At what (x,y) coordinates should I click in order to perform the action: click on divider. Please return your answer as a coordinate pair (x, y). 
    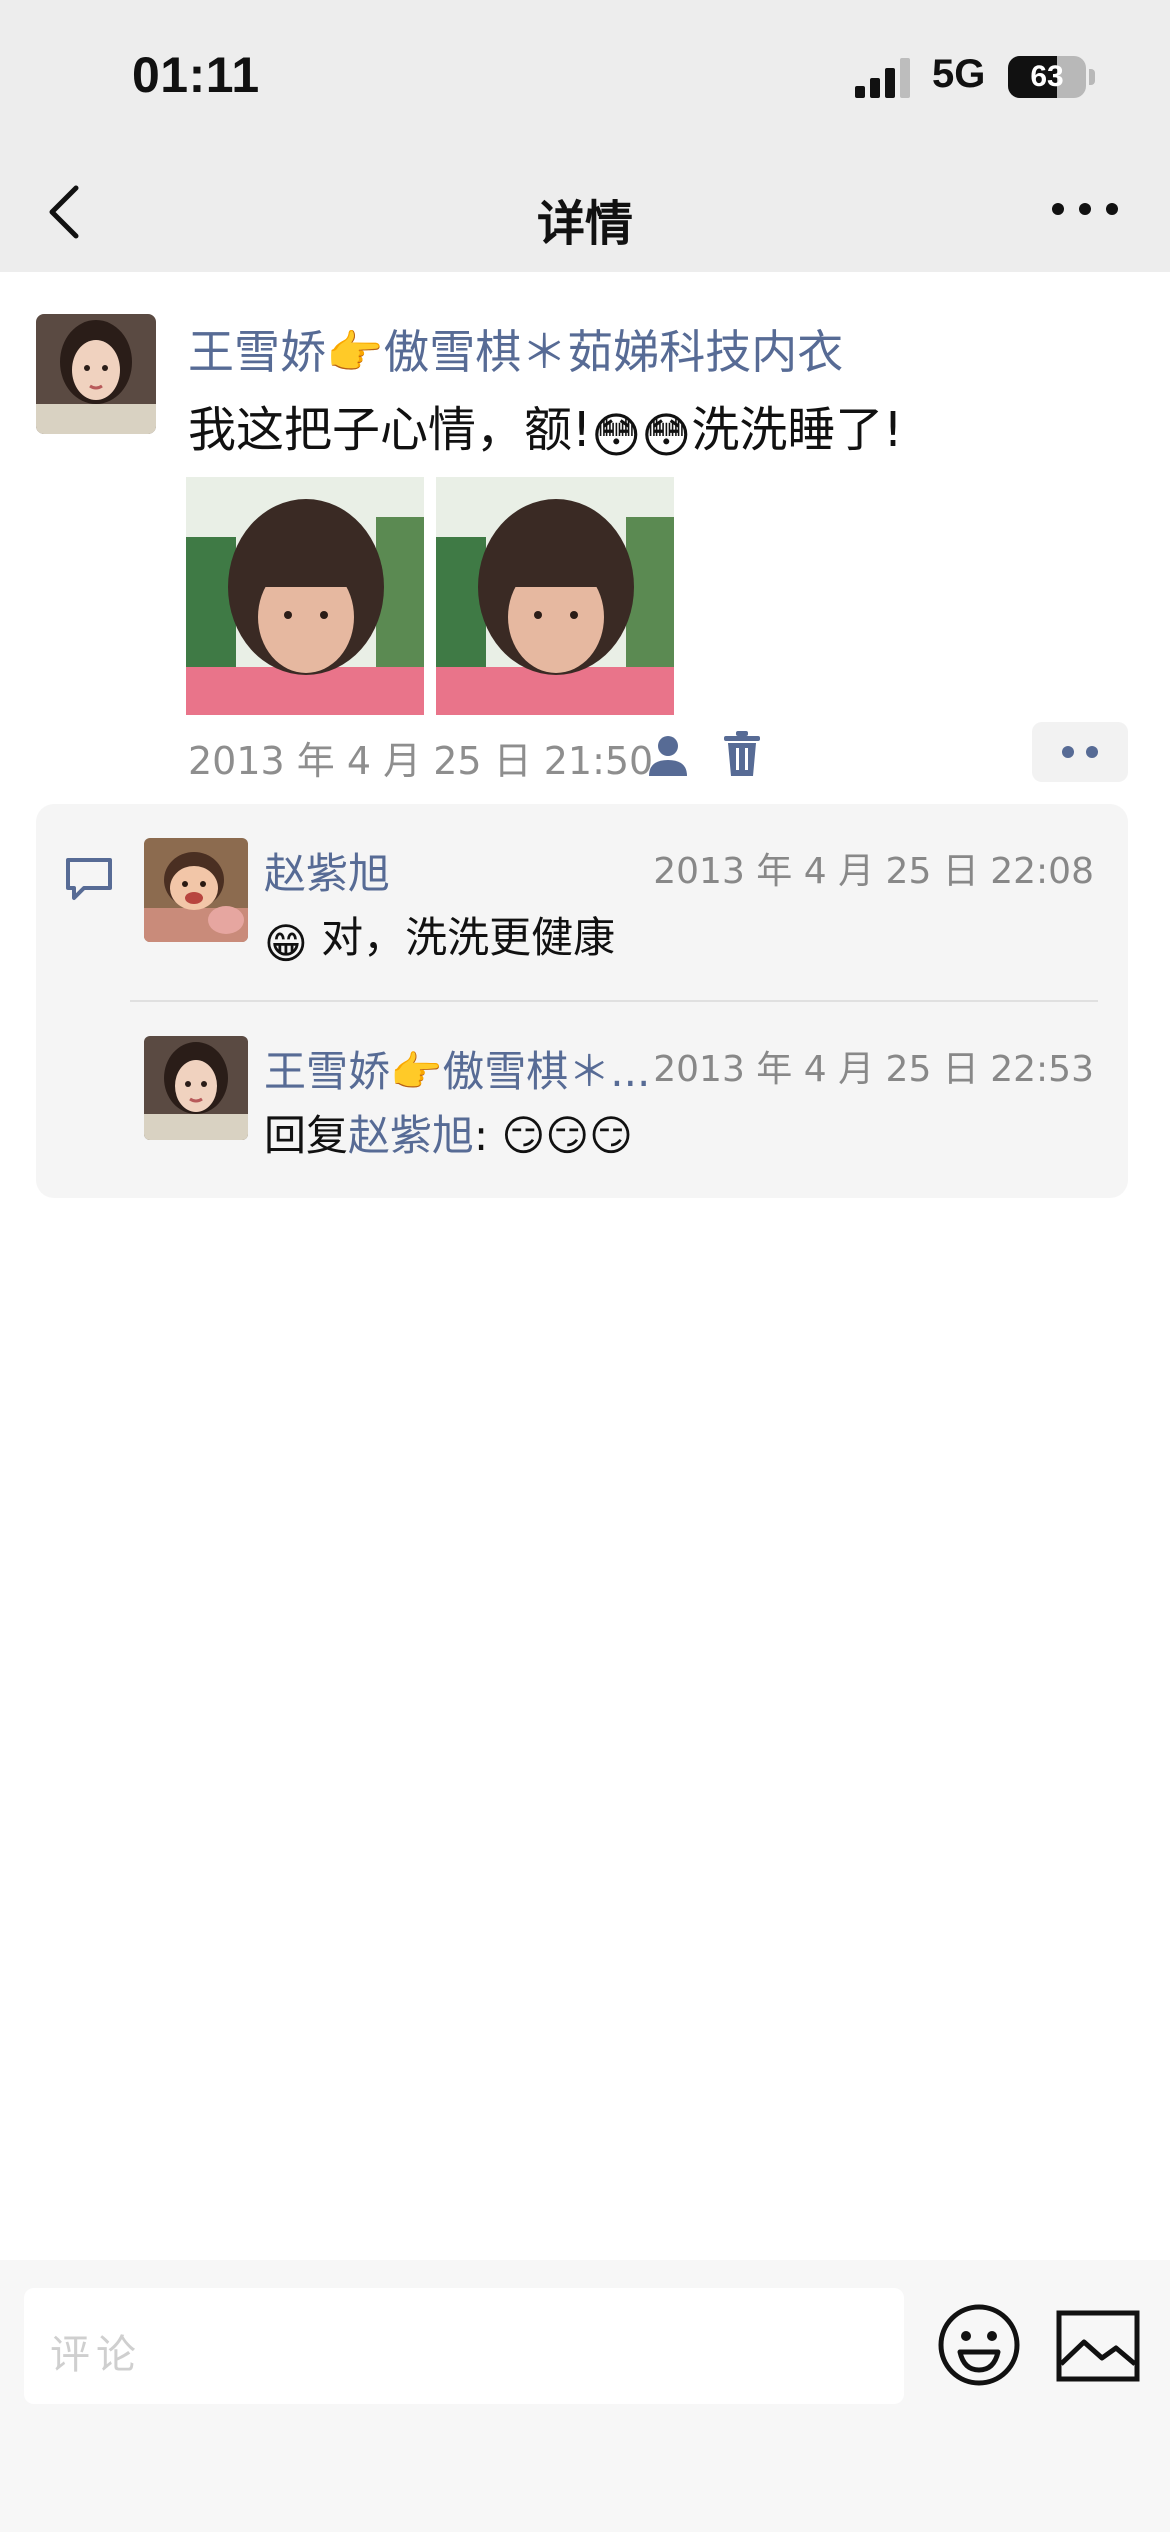
    Looking at the image, I should click on (614, 1001).